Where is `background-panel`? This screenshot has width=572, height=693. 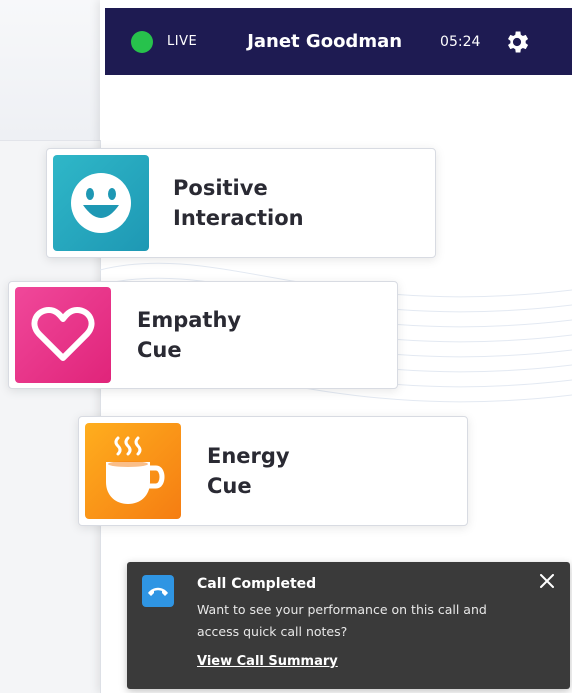
background-panel is located at coordinates (55, 70).